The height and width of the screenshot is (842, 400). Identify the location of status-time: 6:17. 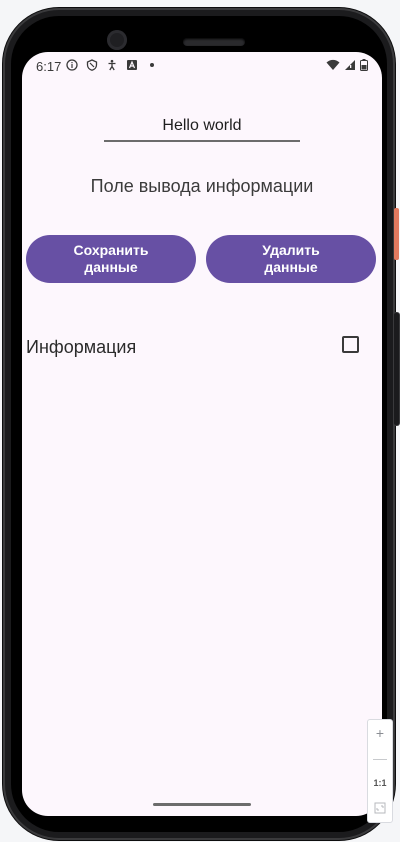
(49, 66).